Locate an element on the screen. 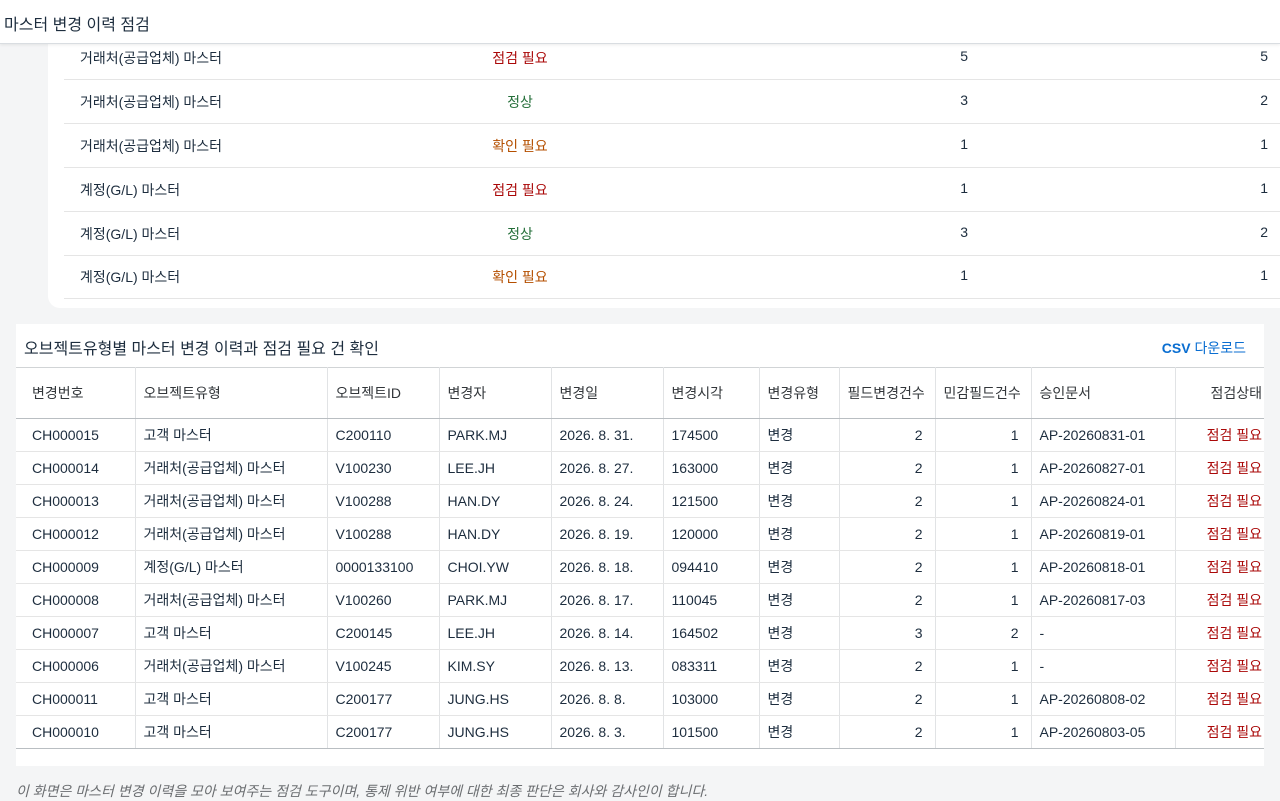 The image size is (1280, 801). change-number-cell: CH000014 is located at coordinates (76, 468).